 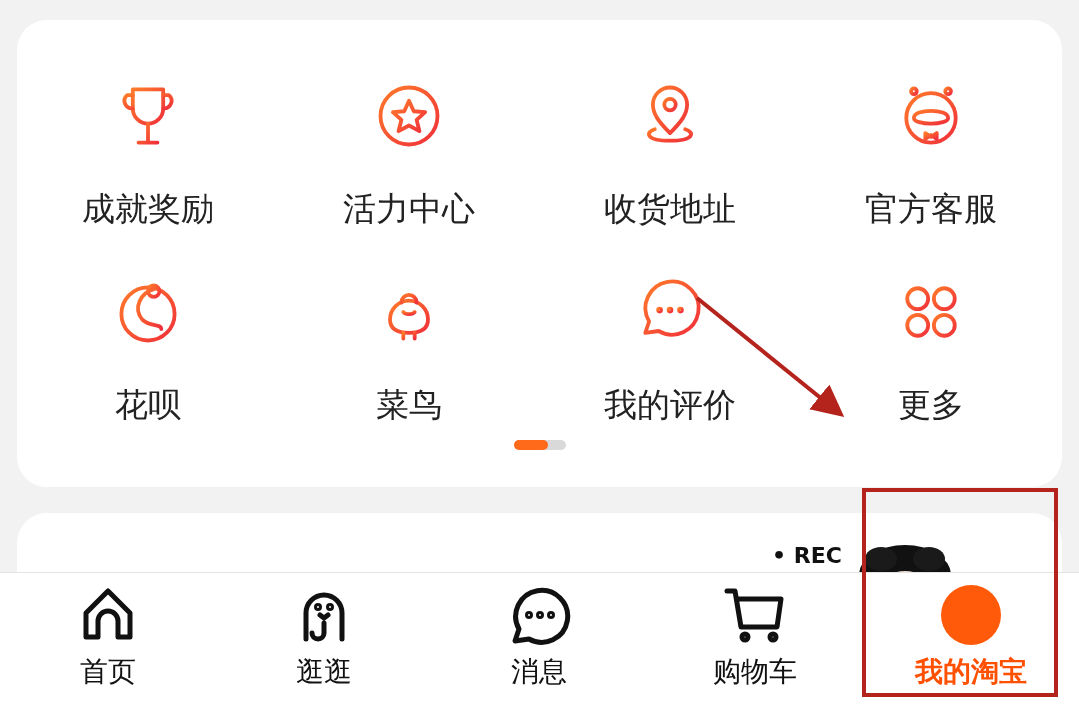 I want to click on avatar-icon, so click(x=971, y=615).